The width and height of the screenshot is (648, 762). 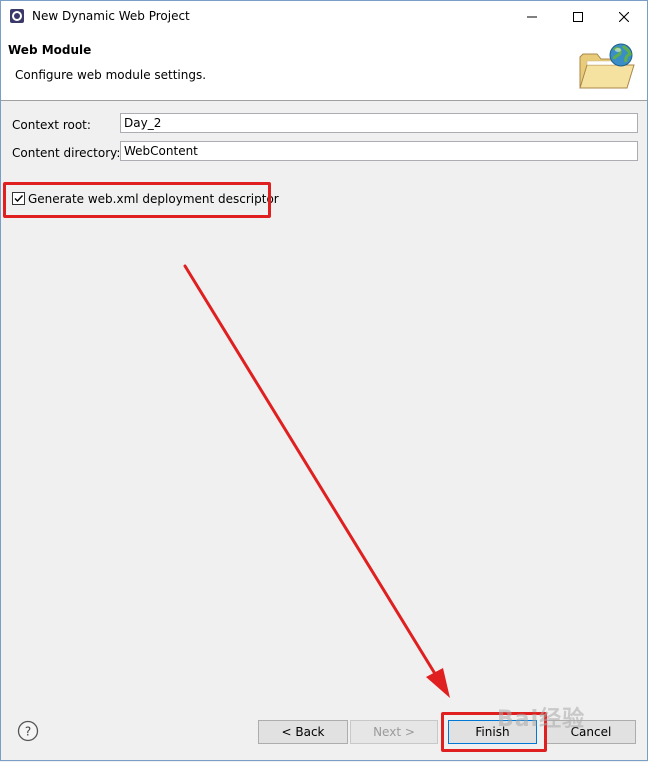 What do you see at coordinates (394, 732) in the screenshot?
I see `next-button: Next >` at bounding box center [394, 732].